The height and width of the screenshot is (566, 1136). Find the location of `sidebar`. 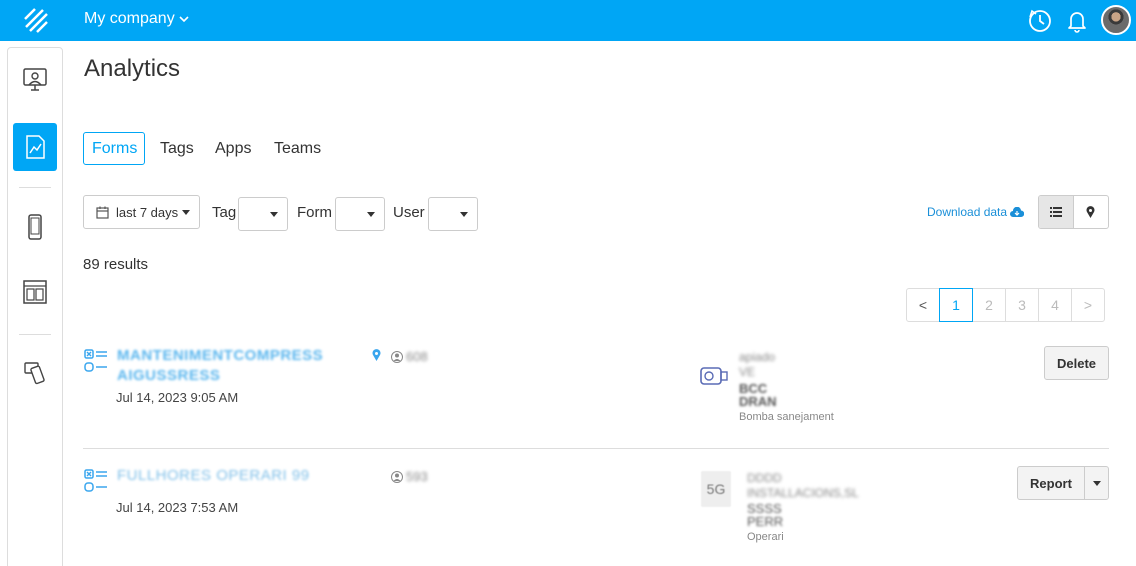

sidebar is located at coordinates (35, 306).